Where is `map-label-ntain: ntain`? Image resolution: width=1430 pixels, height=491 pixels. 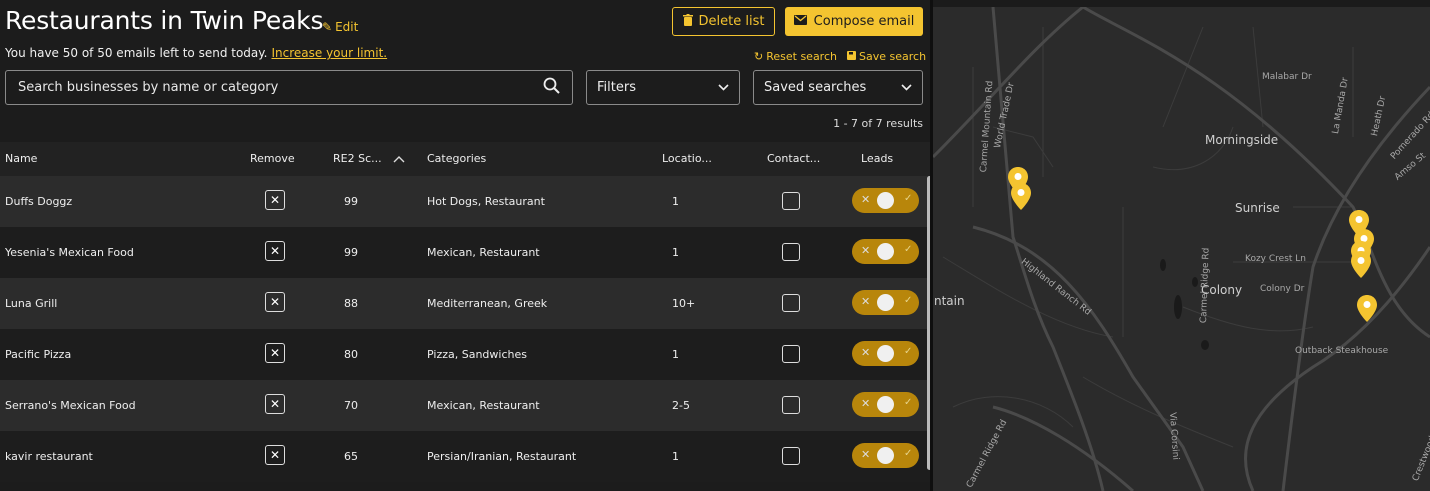 map-label-ntain: ntain is located at coordinates (949, 301).